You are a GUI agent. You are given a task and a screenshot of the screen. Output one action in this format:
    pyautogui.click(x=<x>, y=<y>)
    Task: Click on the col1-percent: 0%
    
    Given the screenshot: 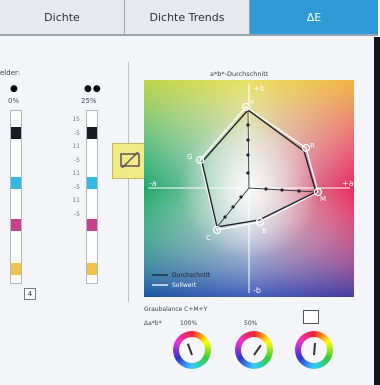 What is the action you would take?
    pyautogui.click(x=14, y=101)
    